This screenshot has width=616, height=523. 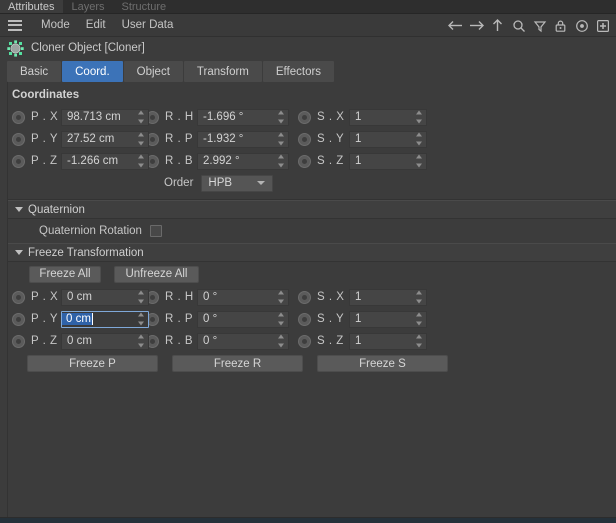 I want to click on spinner-position-x, so click(x=141, y=117).